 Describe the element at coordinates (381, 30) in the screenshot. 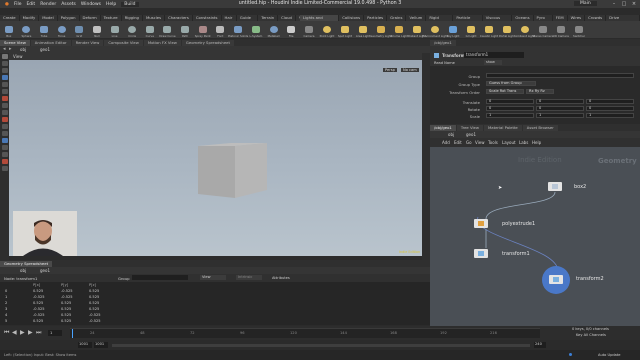

I see `tool-geometry-light: Geometry Light` at that location.